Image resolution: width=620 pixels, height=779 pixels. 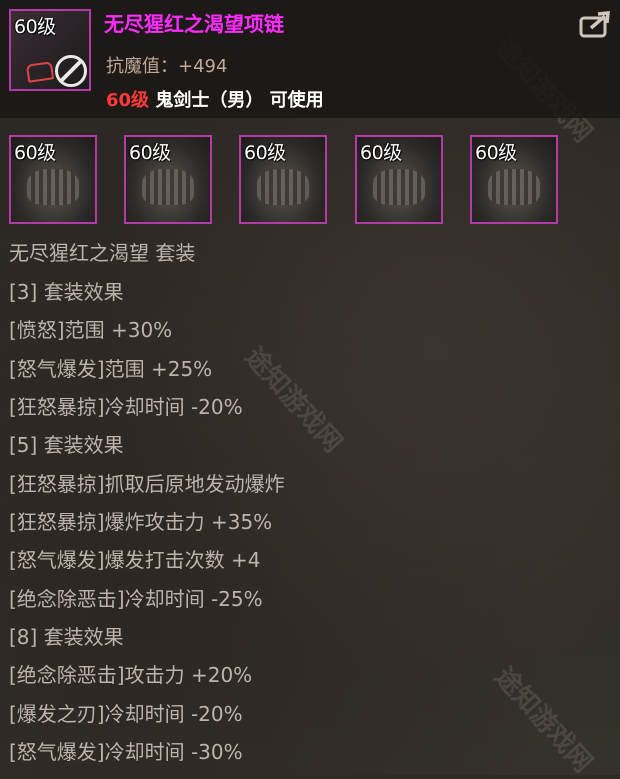 I want to click on set-effect-line: [怒气爆发]范围 +25%, so click(x=111, y=369).